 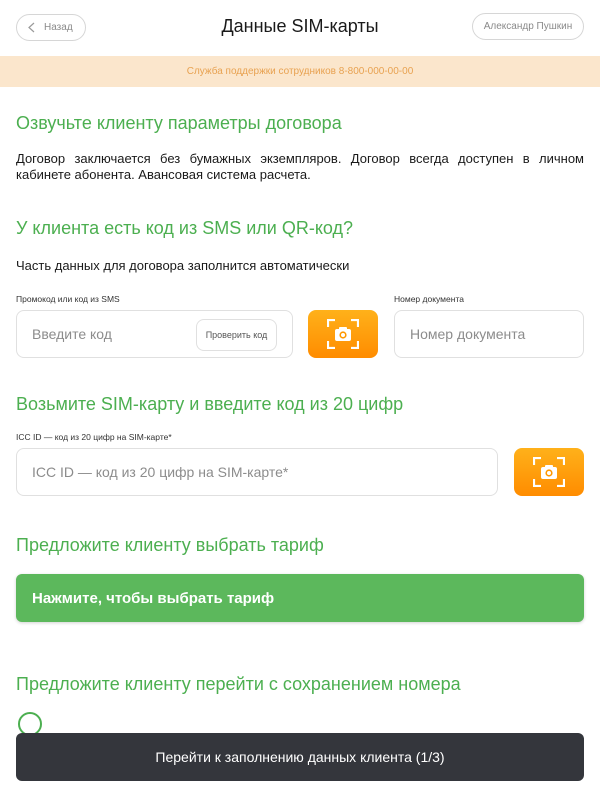 What do you see at coordinates (72, 334) in the screenshot?
I see `promo-placeholder: Введите код` at bounding box center [72, 334].